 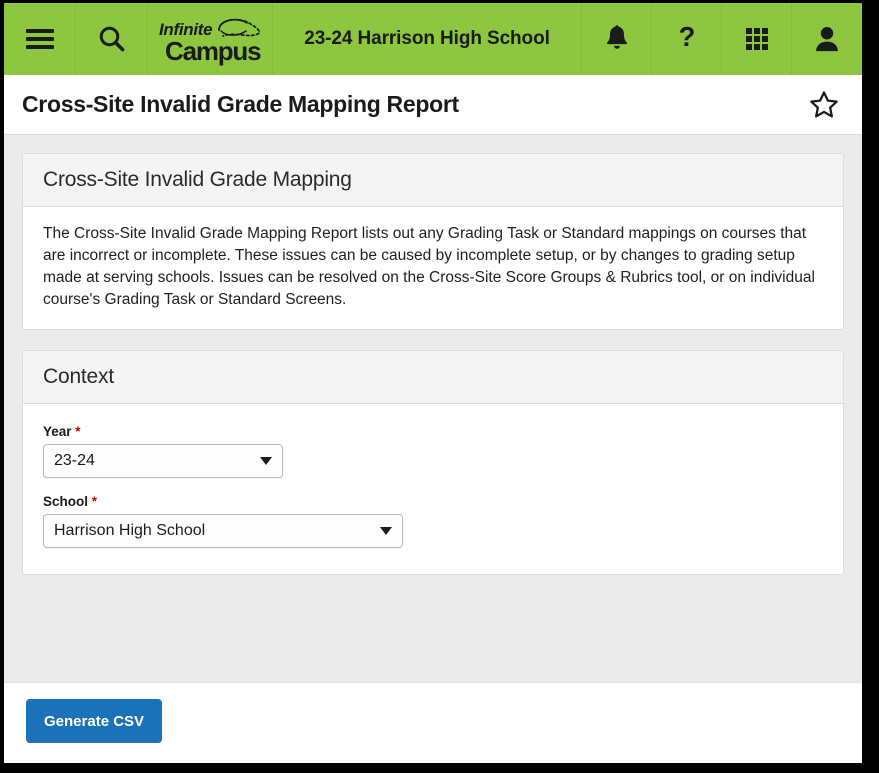 What do you see at coordinates (78, 376) in the screenshot?
I see `context-title: Context` at bounding box center [78, 376].